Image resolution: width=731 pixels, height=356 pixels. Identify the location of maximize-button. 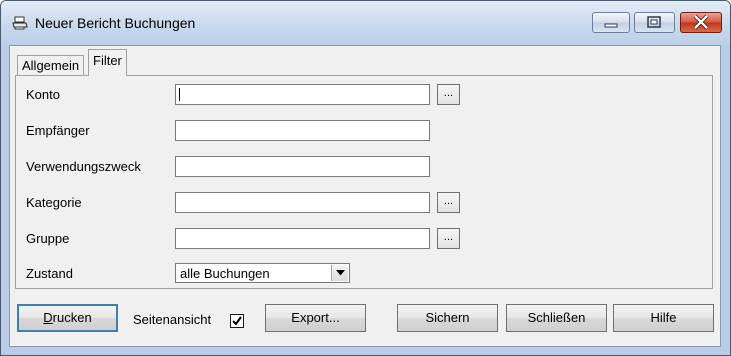
(654, 22).